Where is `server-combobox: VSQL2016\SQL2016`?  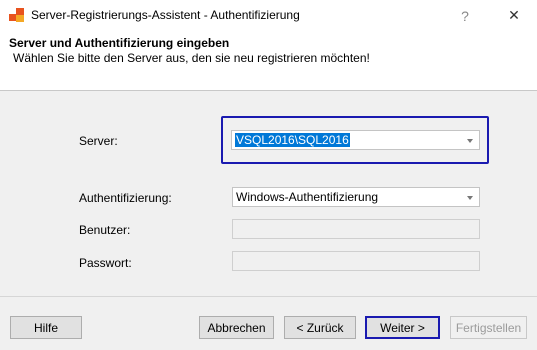
server-combobox: VSQL2016\SQL2016 is located at coordinates (355, 140).